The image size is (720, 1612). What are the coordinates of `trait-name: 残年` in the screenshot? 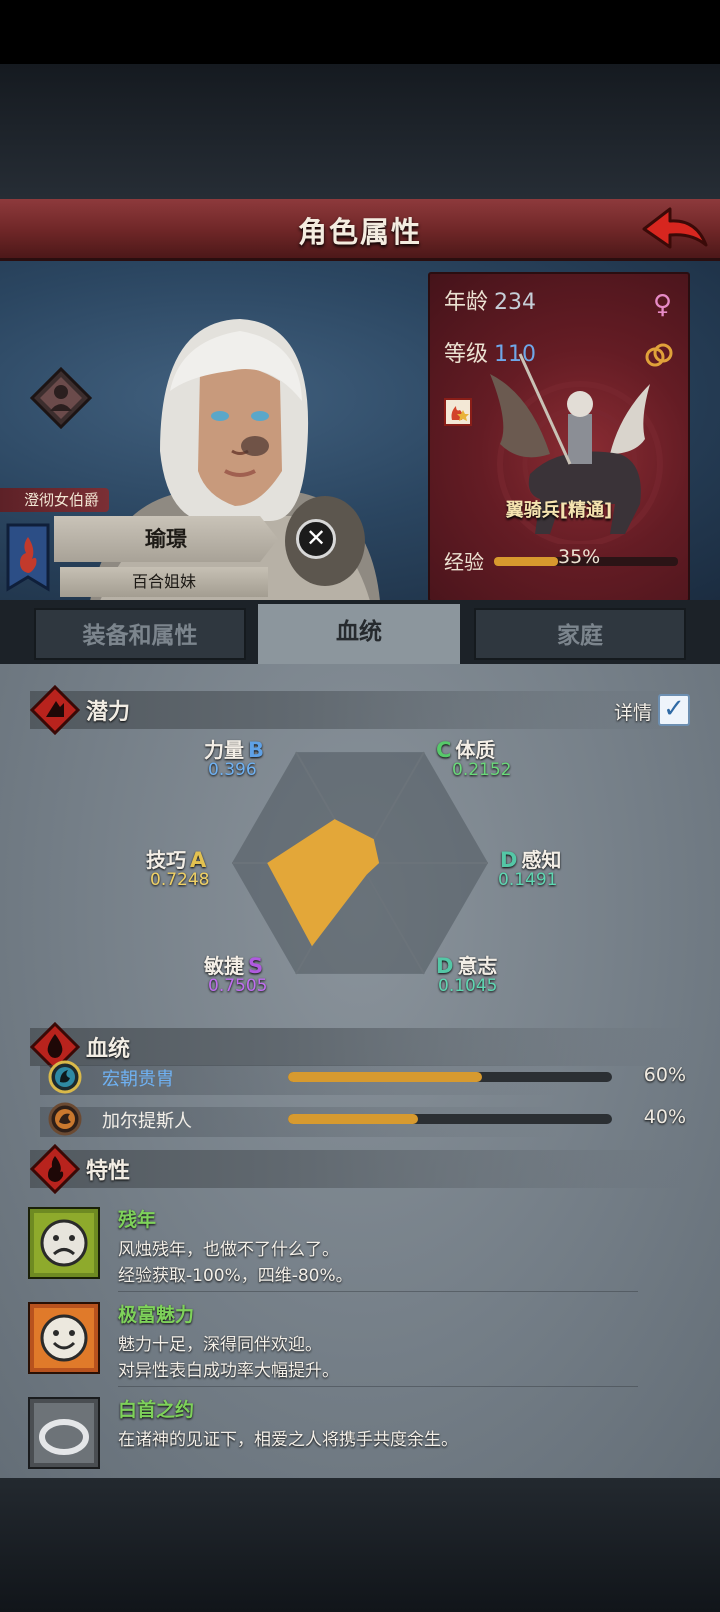 It's located at (137, 1220).